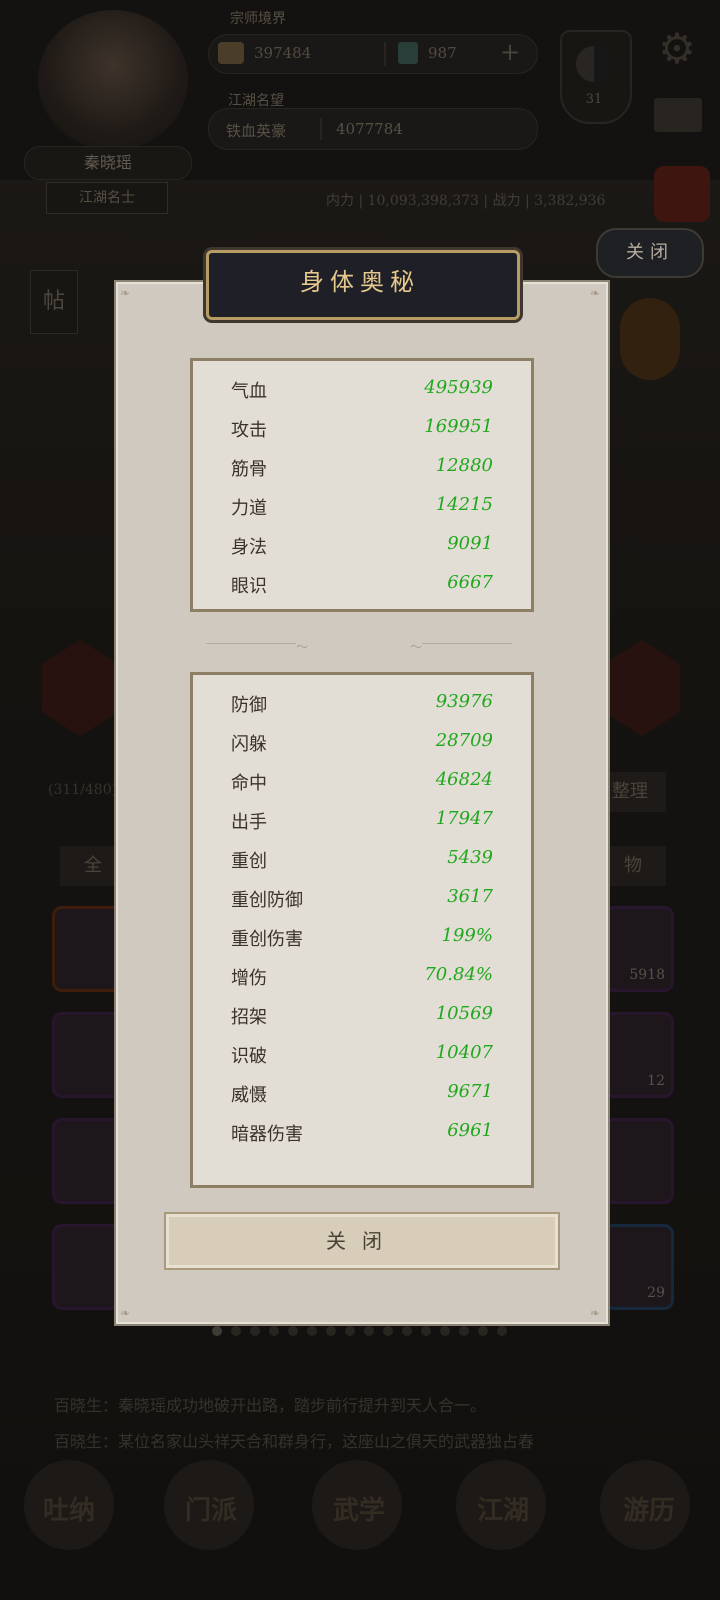 The image size is (720, 1600). Describe the element at coordinates (362, 704) in the screenshot. I see `stat-row: 防御 93976` at that location.